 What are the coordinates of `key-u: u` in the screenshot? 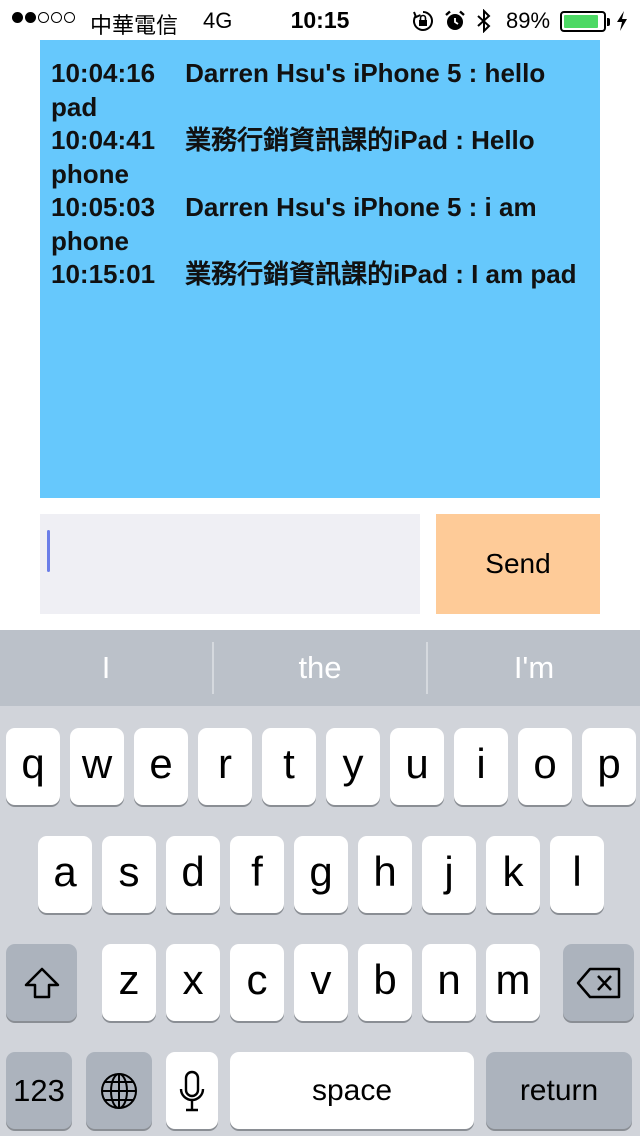 It's located at (417, 766).